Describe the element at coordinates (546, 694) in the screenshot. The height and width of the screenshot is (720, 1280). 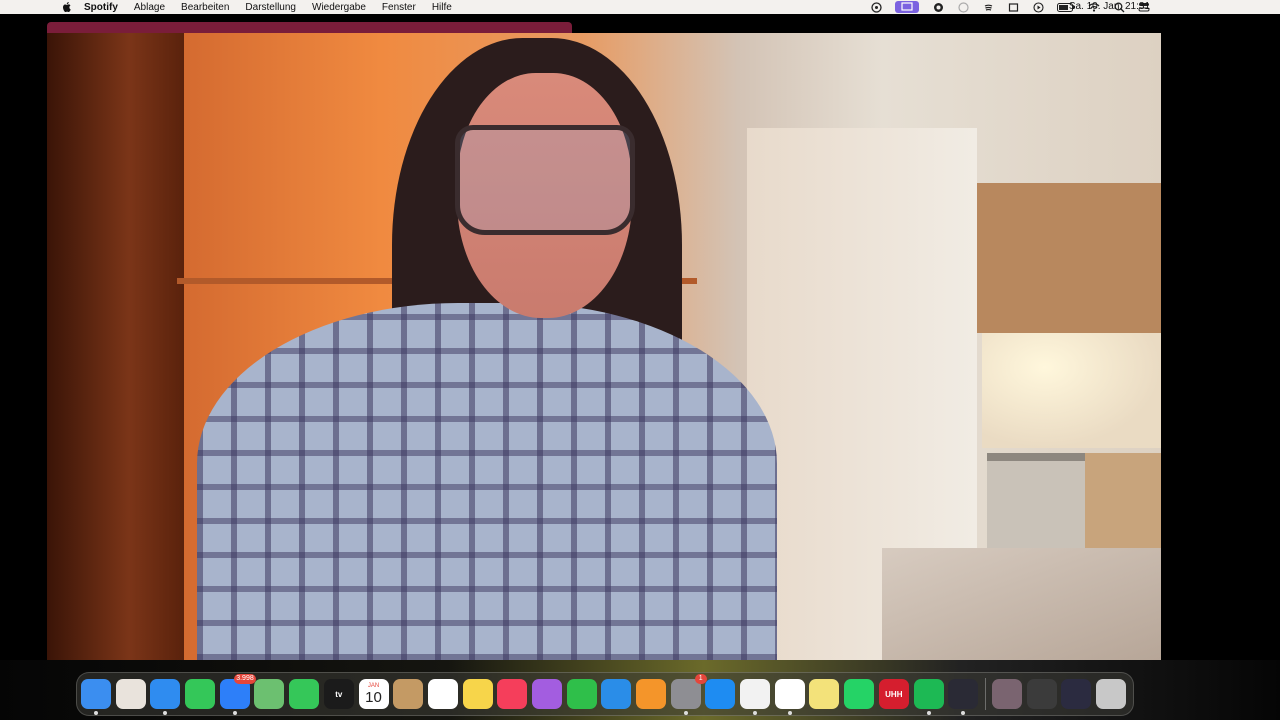
I see `podcasts-icon` at that location.